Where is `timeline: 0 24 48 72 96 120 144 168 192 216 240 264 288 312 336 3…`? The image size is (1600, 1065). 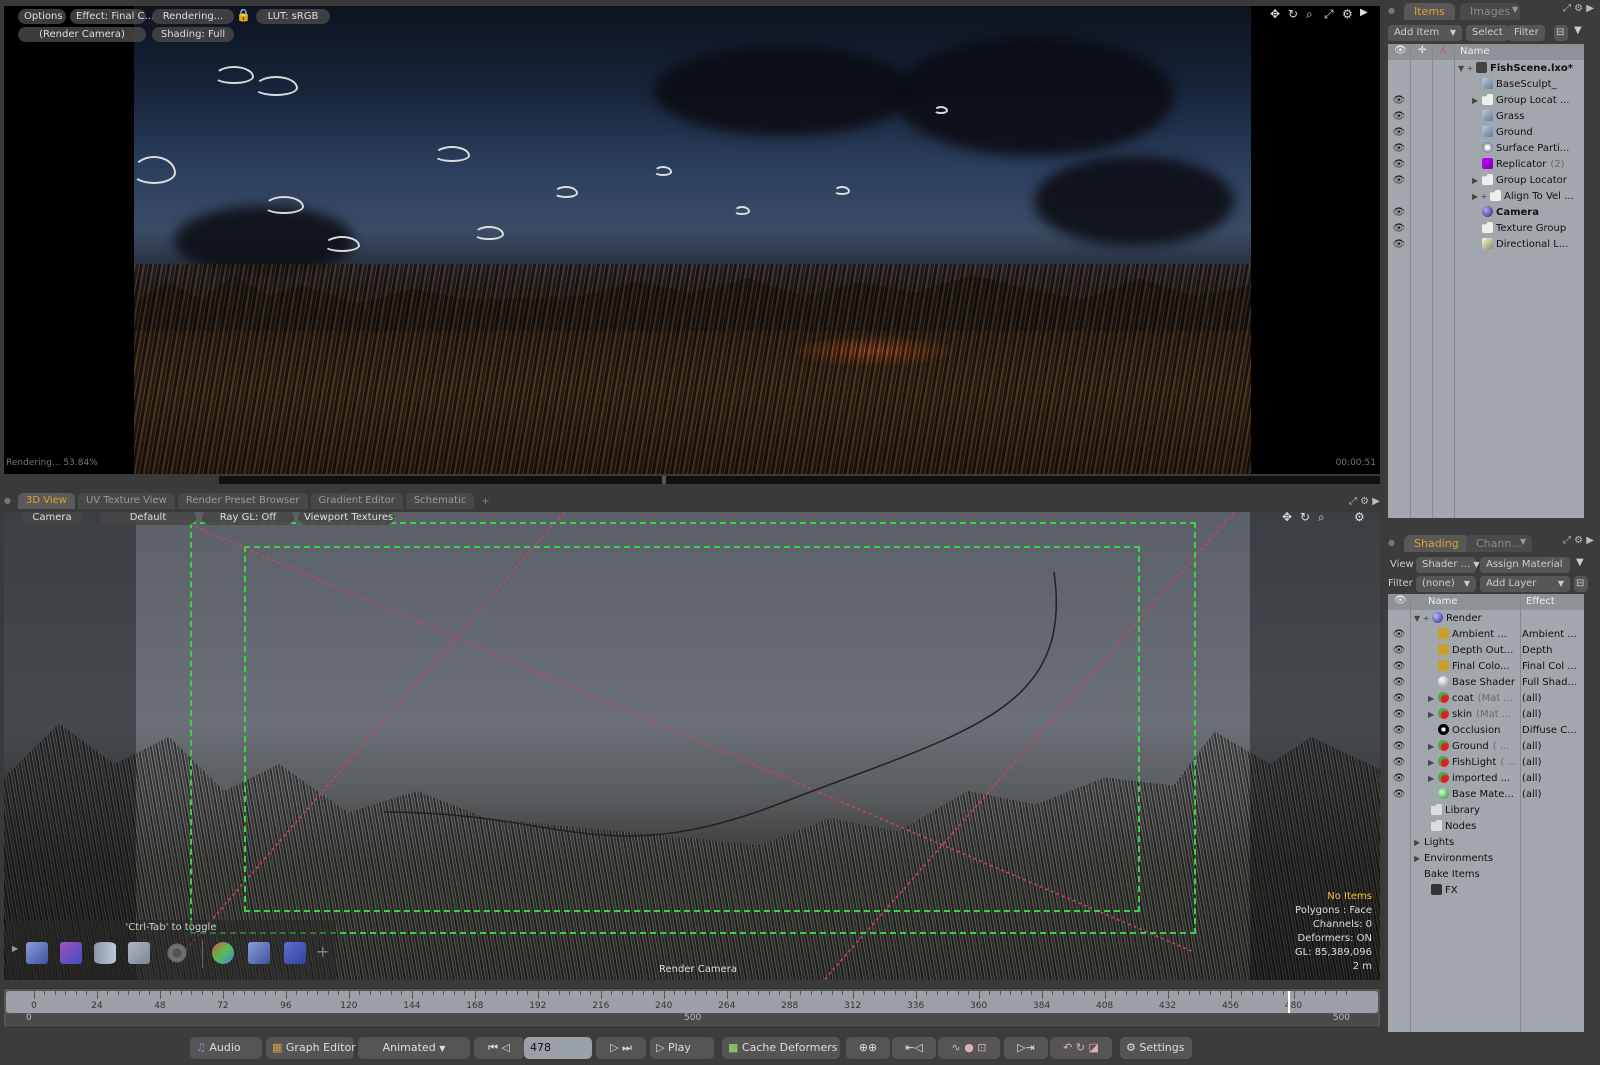
timeline: 0 24 48 72 96 120 144 168 192 216 240 264 288 312 336 3… is located at coordinates (692, 1007).